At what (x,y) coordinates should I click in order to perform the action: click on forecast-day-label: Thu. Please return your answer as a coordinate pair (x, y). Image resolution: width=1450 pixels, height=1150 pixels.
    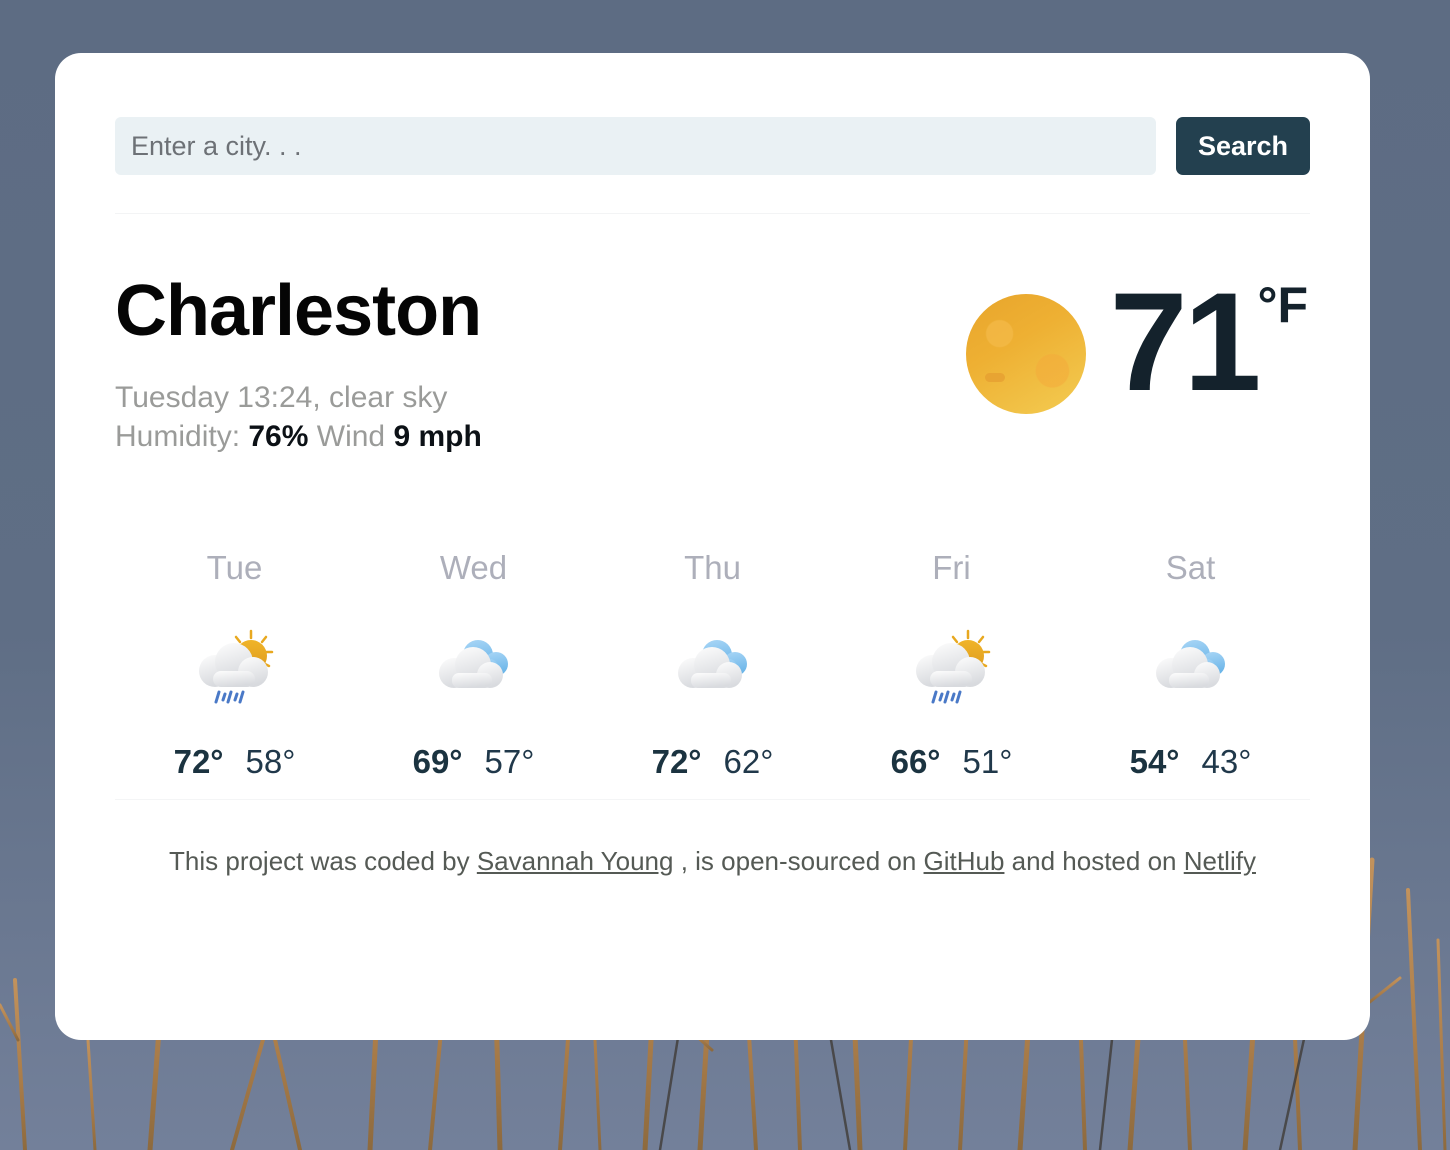
    Looking at the image, I should click on (712, 568).